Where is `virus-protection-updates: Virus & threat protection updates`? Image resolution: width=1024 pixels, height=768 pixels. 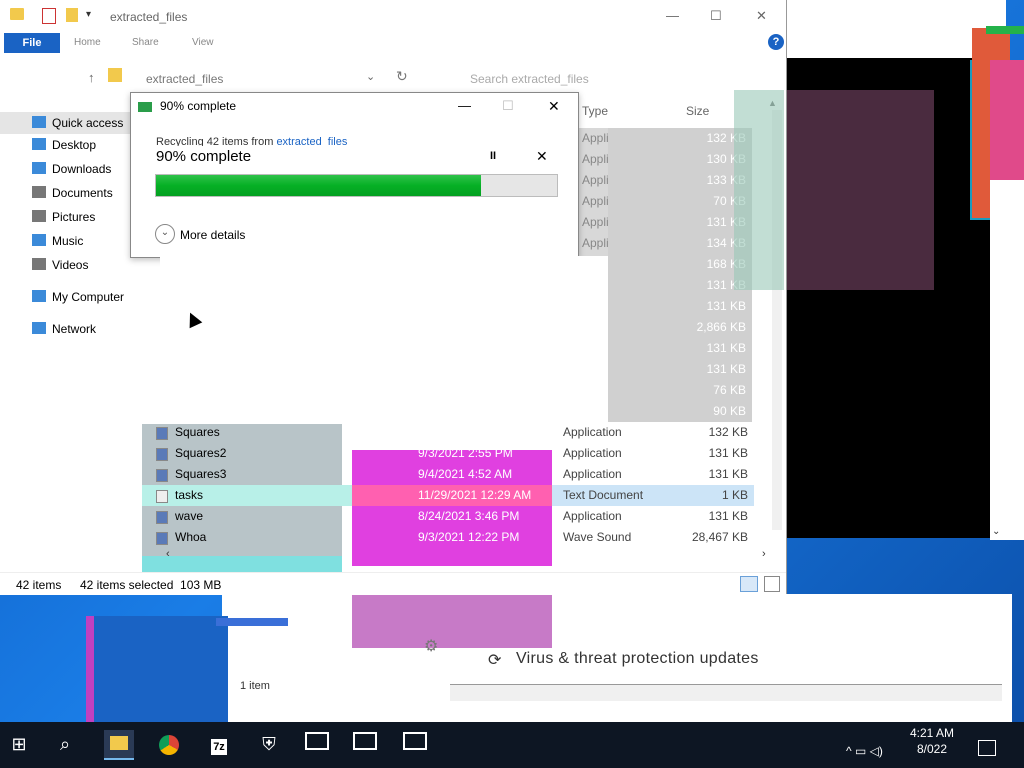 virus-protection-updates: Virus & threat protection updates is located at coordinates (637, 659).